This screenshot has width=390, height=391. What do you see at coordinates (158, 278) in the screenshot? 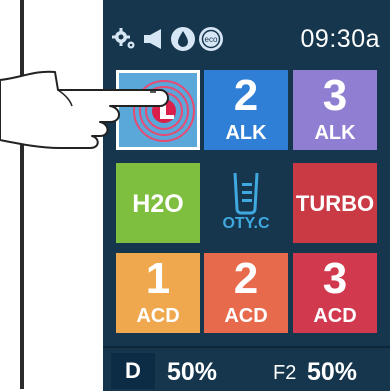
I see `tile-number: 1` at bounding box center [158, 278].